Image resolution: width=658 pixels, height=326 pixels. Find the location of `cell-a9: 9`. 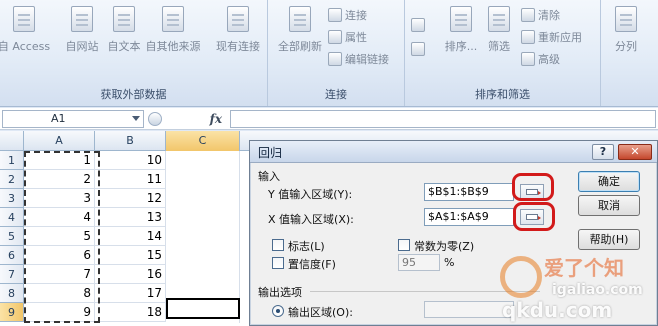

cell-a9: 9 is located at coordinates (59, 312).